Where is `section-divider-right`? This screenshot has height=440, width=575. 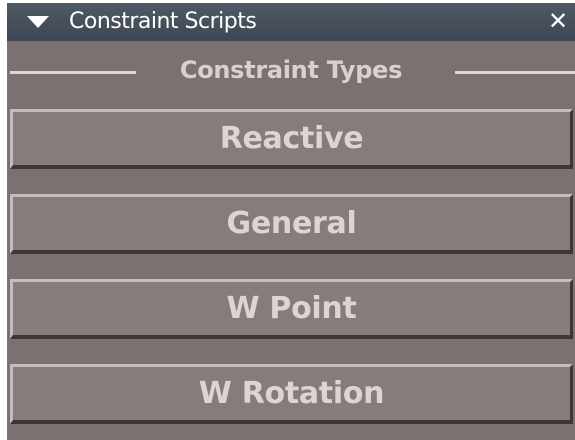 section-divider-right is located at coordinates (515, 72).